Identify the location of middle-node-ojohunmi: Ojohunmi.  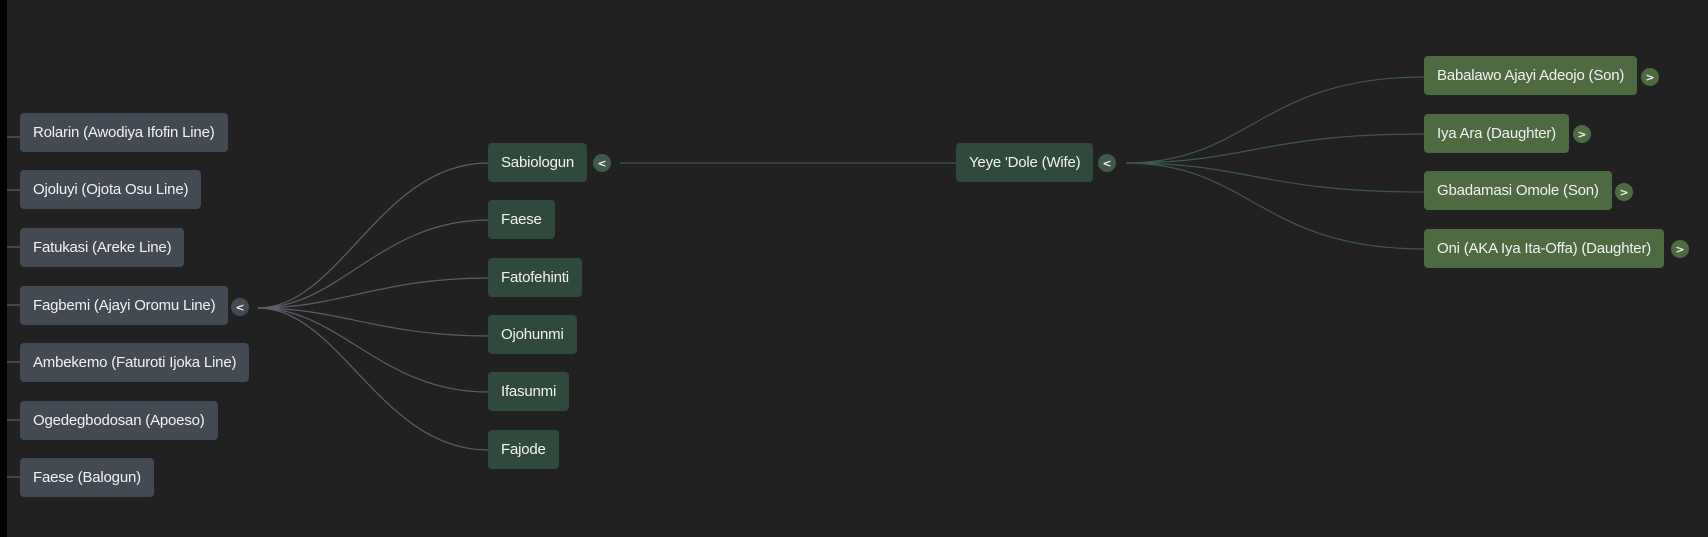
(532, 334).